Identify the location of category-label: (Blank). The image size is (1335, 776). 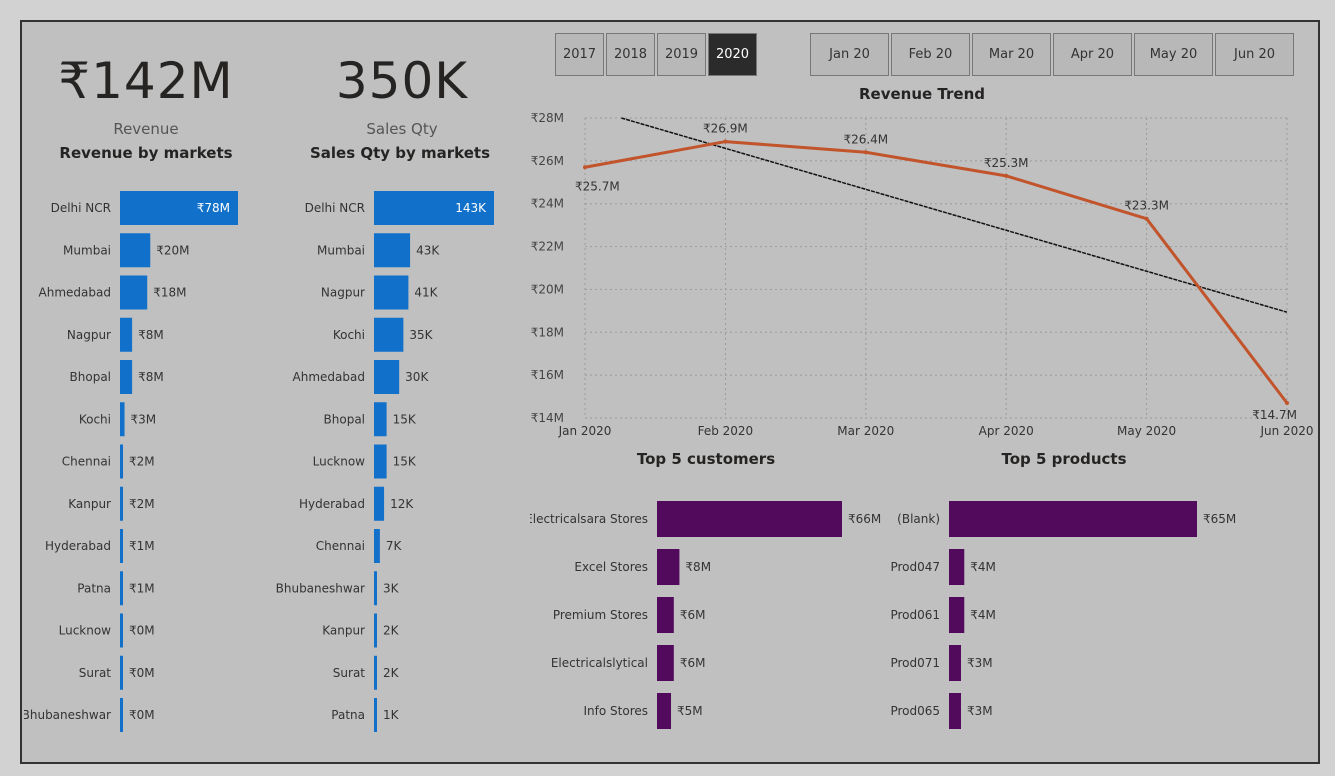
(918, 519).